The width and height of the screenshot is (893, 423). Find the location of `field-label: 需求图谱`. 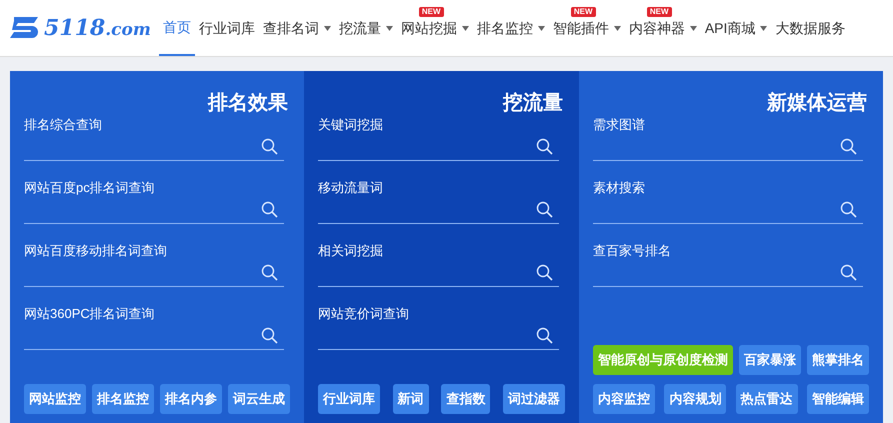

field-label: 需求图谱 is located at coordinates (619, 125).